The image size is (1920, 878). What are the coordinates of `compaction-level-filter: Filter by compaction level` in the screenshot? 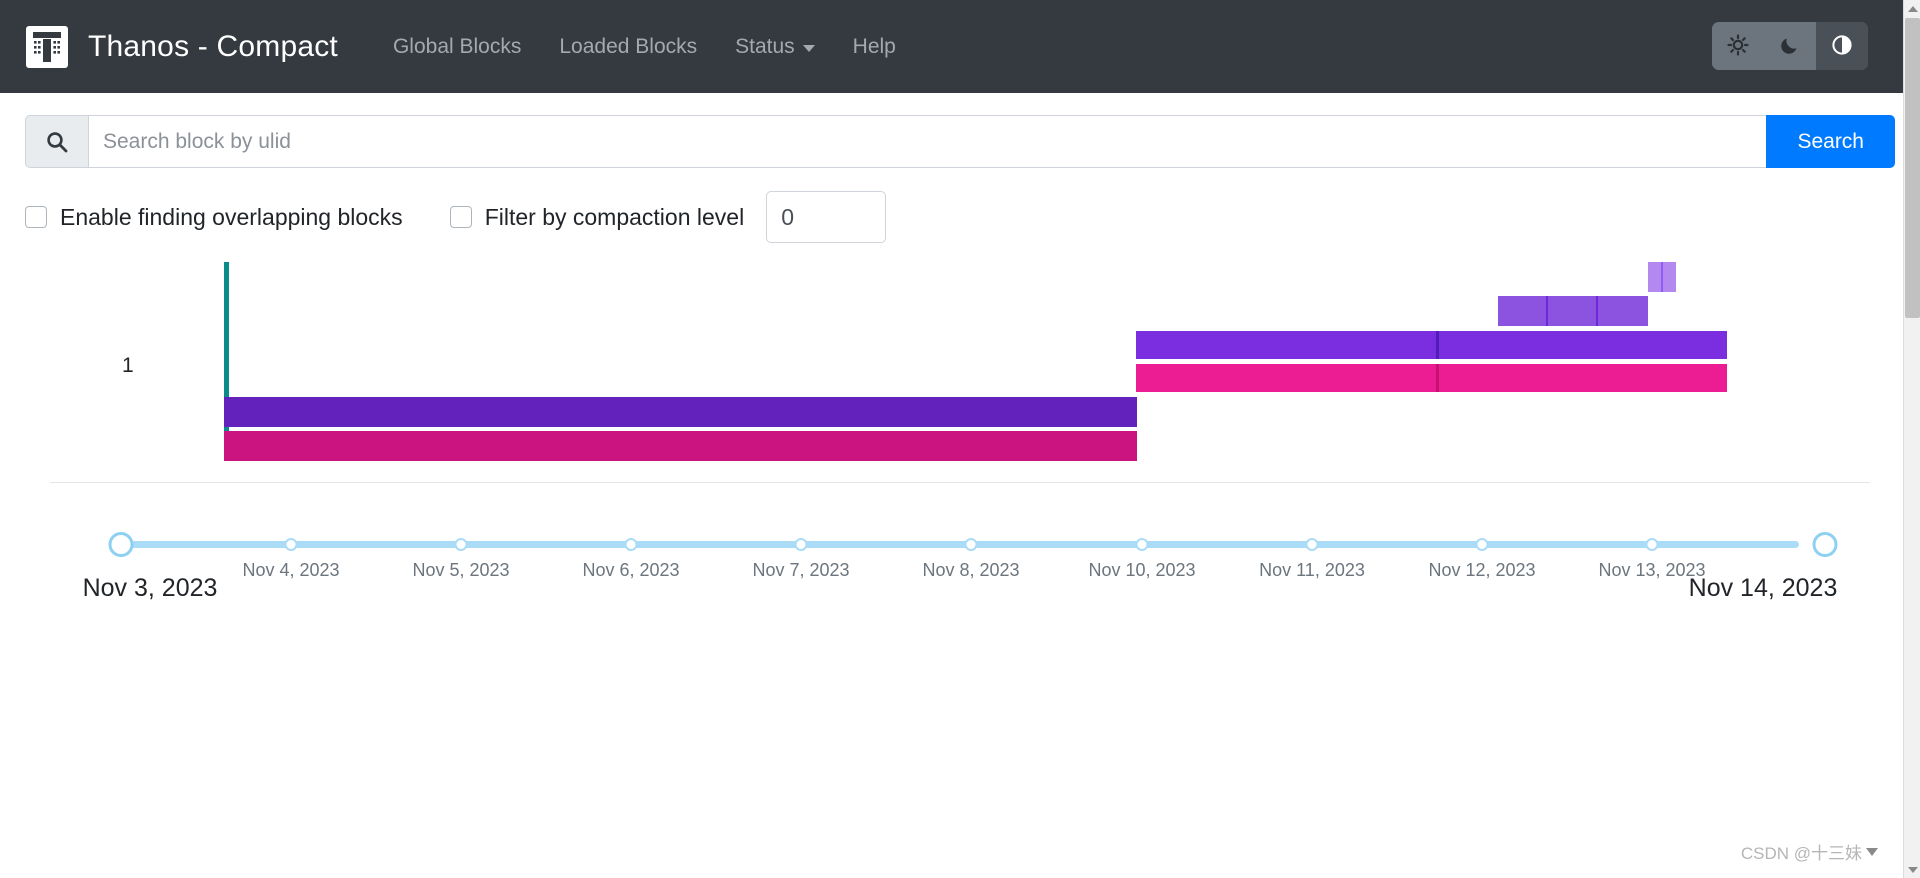 It's located at (668, 217).